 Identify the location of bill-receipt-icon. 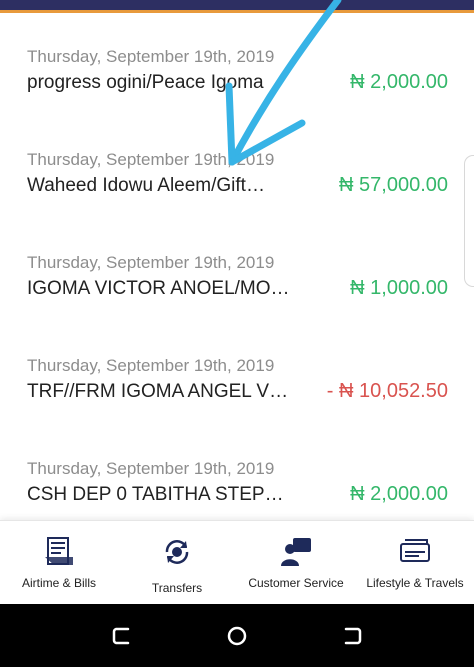
(59, 551).